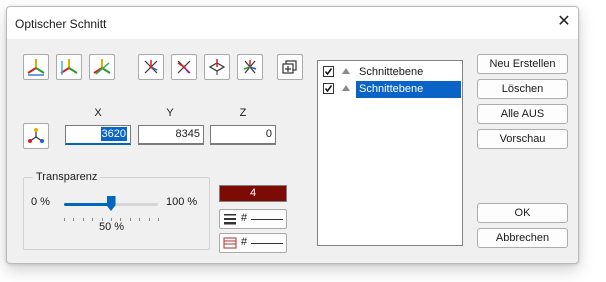 This screenshot has height=282, width=606. Describe the element at coordinates (182, 202) in the screenshot. I see `transparency-max-label: 100 %` at that location.